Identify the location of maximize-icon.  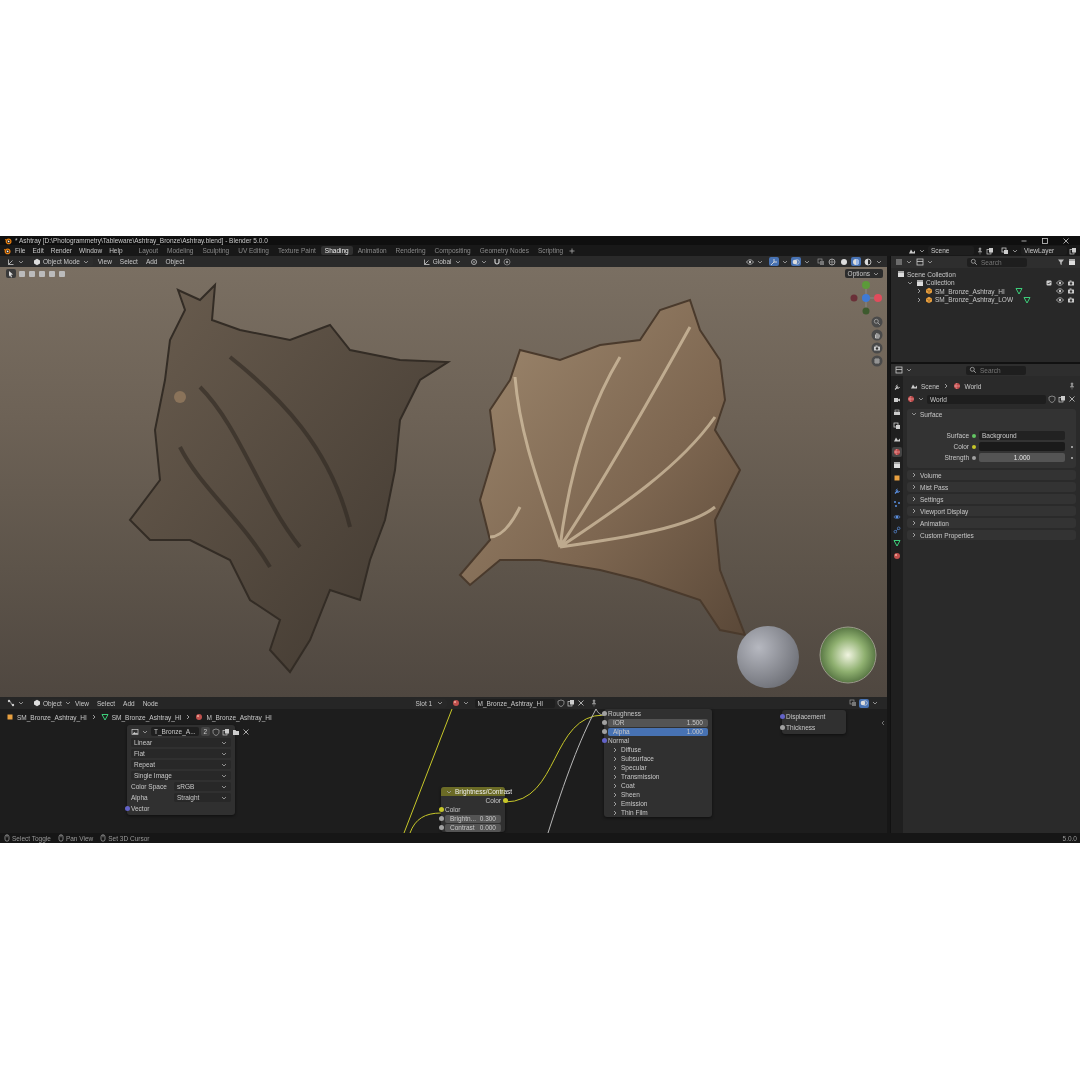
(1045, 240).